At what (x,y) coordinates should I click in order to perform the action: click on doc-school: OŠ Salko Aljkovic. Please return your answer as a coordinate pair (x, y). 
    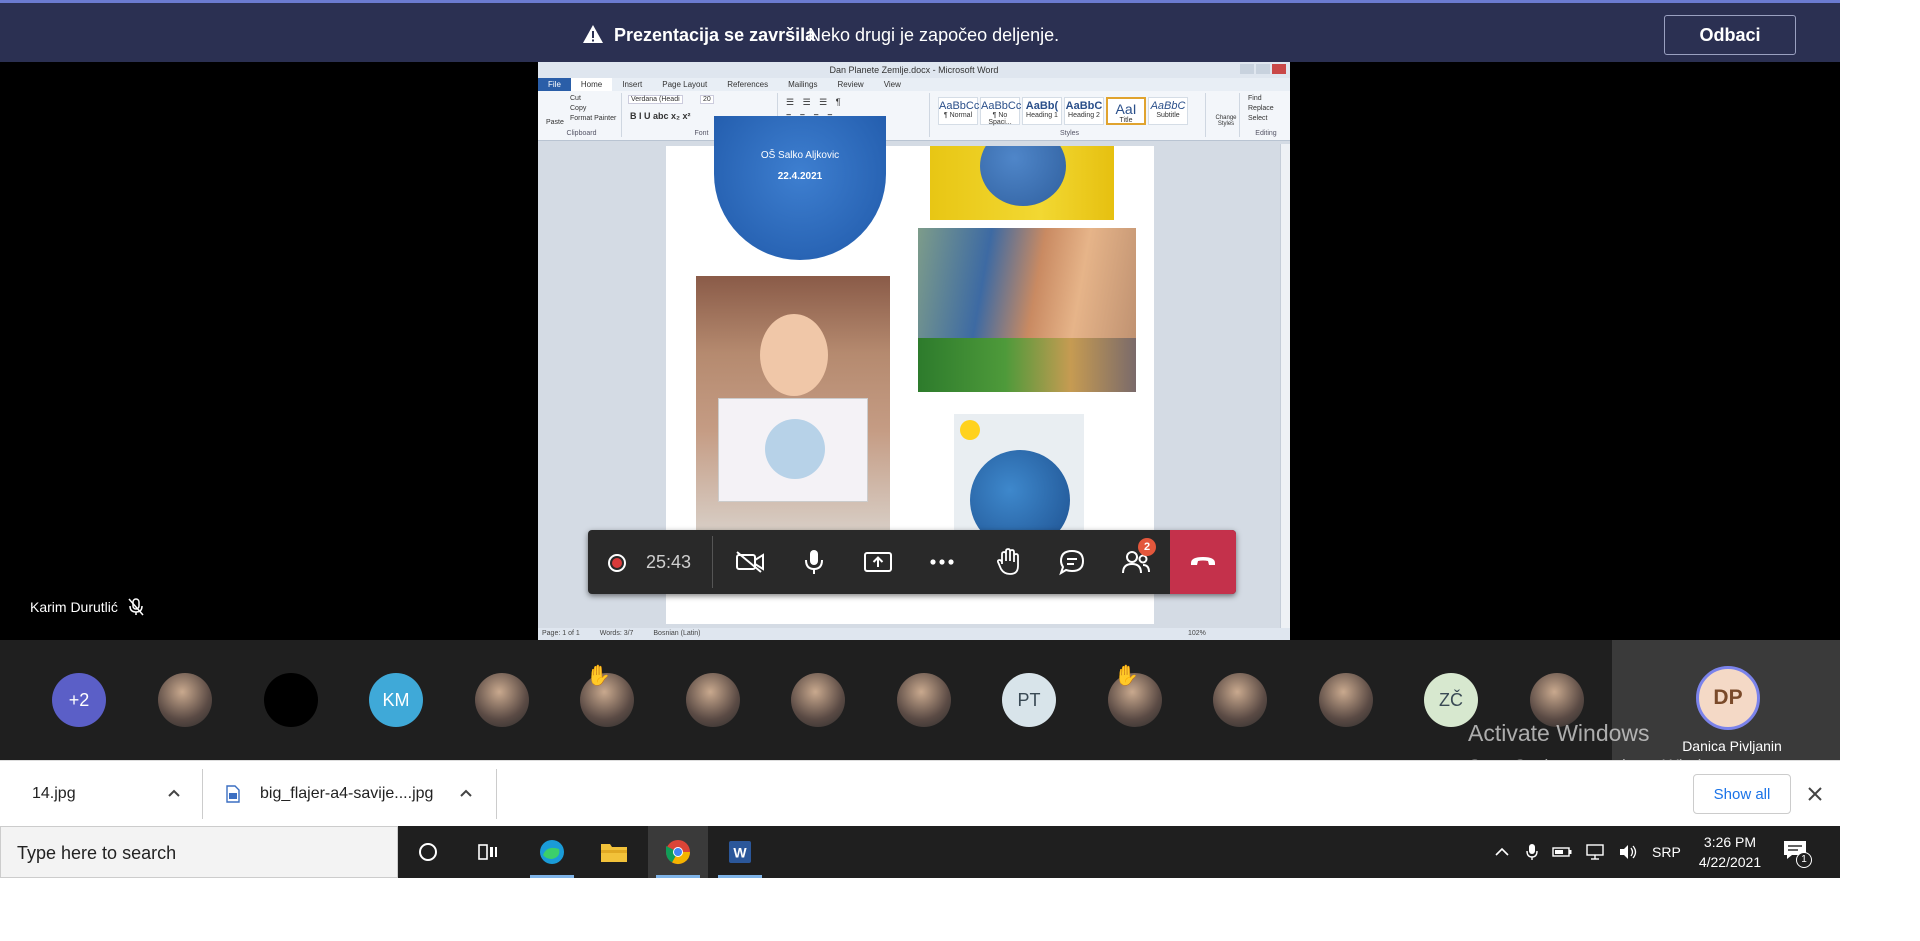
    Looking at the image, I should click on (800, 155).